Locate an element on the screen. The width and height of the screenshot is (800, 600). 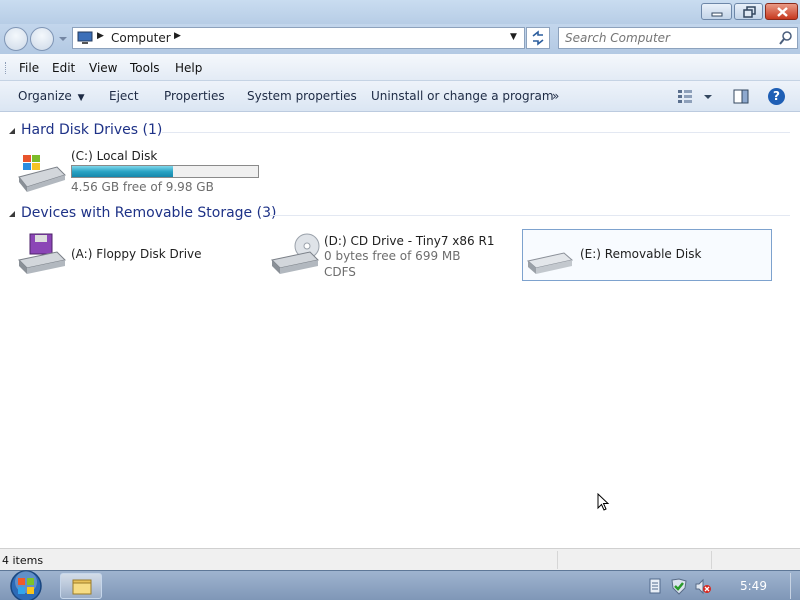
uninstall-program-button: Uninstall or change a program is located at coordinates (462, 96).